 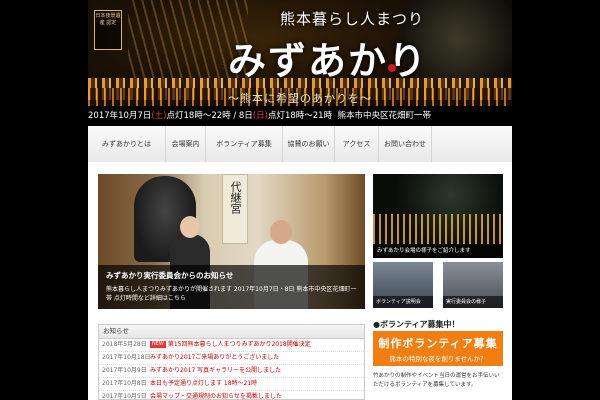 I want to click on volunteer-banner-sub: 熊本の特別な夜を創りませんか？, so click(x=438, y=359).